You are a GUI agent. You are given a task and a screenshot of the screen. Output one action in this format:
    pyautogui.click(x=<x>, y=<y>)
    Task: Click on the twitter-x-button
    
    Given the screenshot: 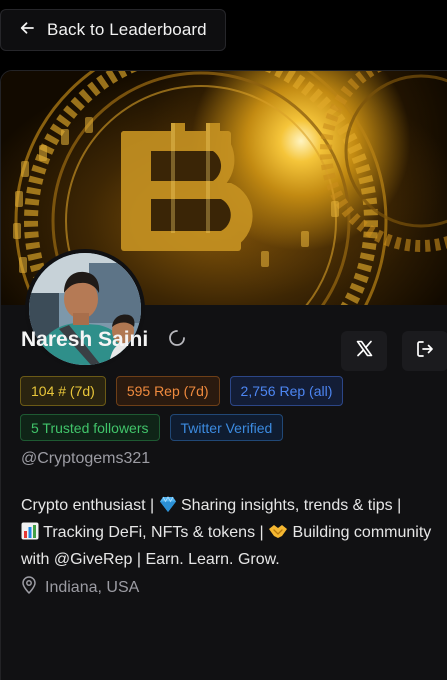 What is the action you would take?
    pyautogui.click(x=364, y=351)
    